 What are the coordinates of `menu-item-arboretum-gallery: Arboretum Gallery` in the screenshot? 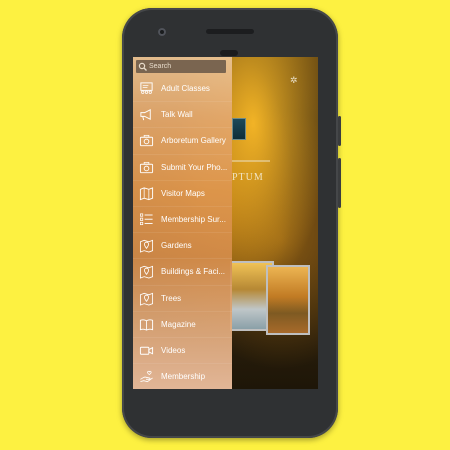 It's located at (182, 141).